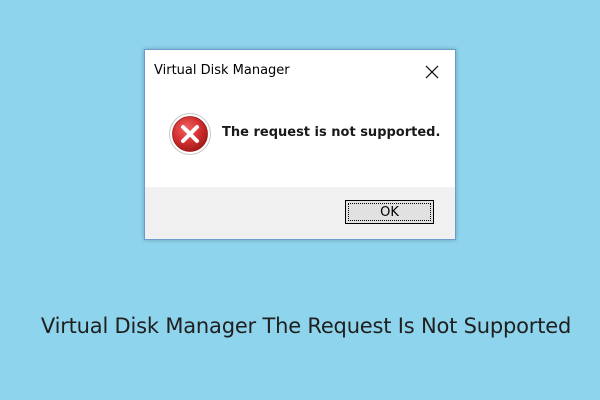 This screenshot has height=400, width=600. Describe the element at coordinates (300, 71) in the screenshot. I see `dialog-titlebar: Virtual Disk Manager` at that location.